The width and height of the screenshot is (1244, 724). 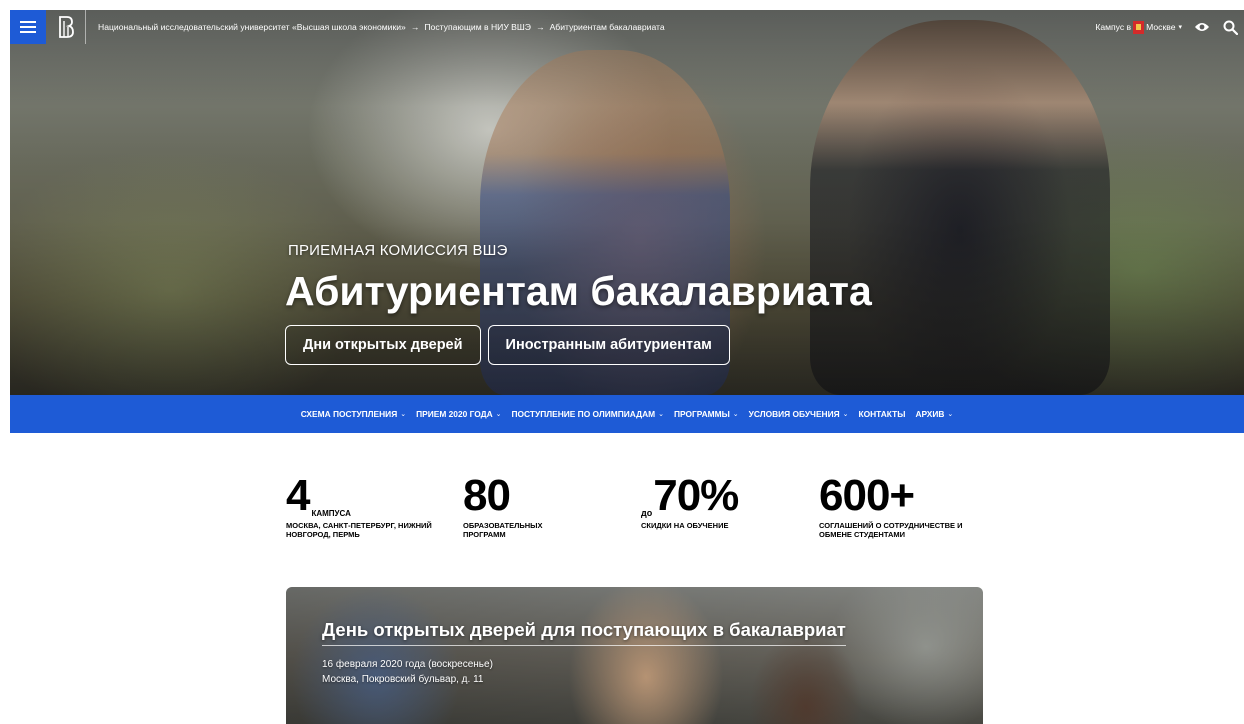 What do you see at coordinates (518, 507) in the screenshot?
I see `stat-programs: 80 ОБРАЗОВАТЕЛЬНЫХ ПРОГРАММ` at bounding box center [518, 507].